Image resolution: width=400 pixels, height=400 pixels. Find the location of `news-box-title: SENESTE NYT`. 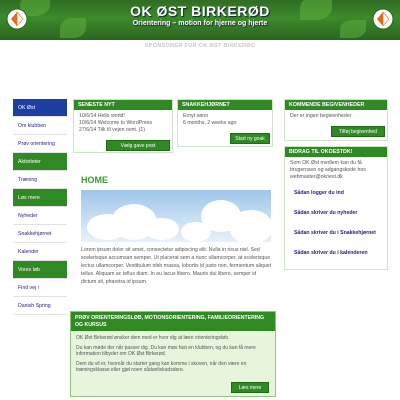

news-box-title: SENESTE NYT is located at coordinates (123, 105).